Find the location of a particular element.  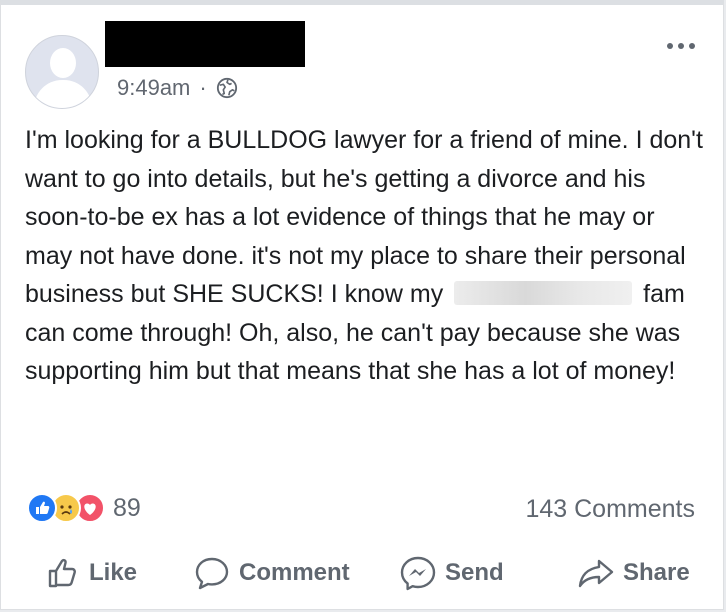

comment-label: Comment is located at coordinates (294, 572).